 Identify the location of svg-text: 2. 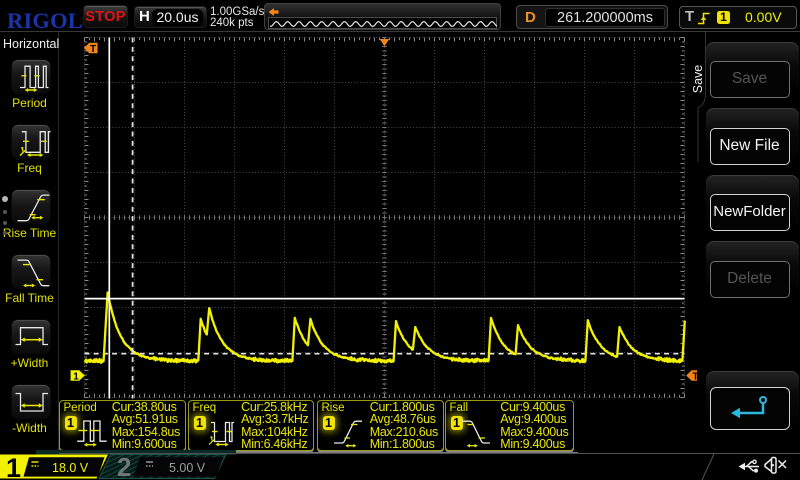
(124, 466).